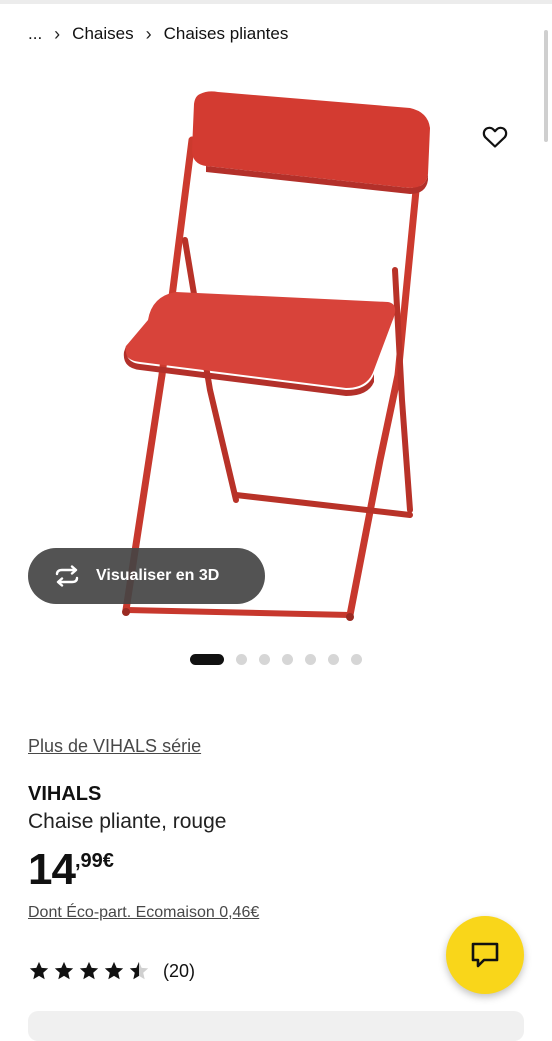  What do you see at coordinates (65, 794) in the screenshot?
I see `product-name: VIHALS` at bounding box center [65, 794].